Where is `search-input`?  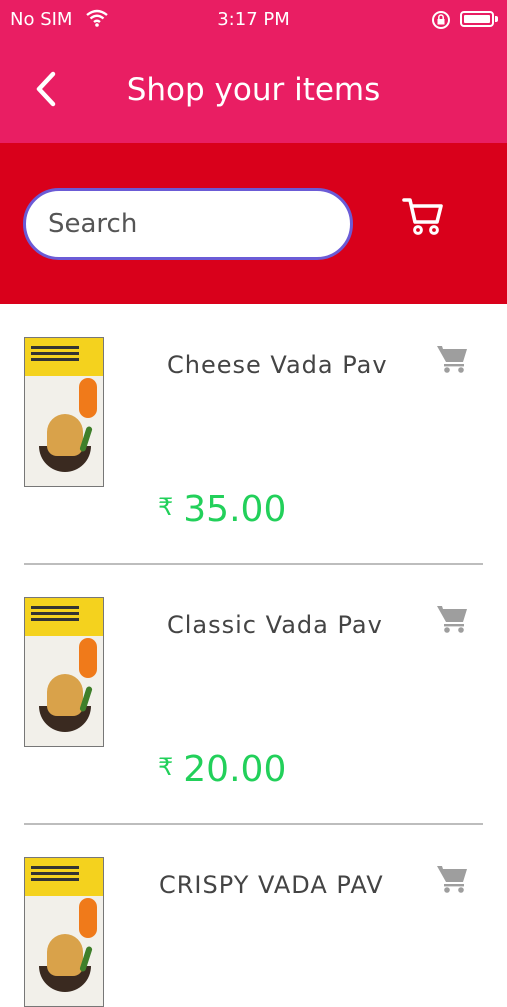 search-input is located at coordinates (188, 224).